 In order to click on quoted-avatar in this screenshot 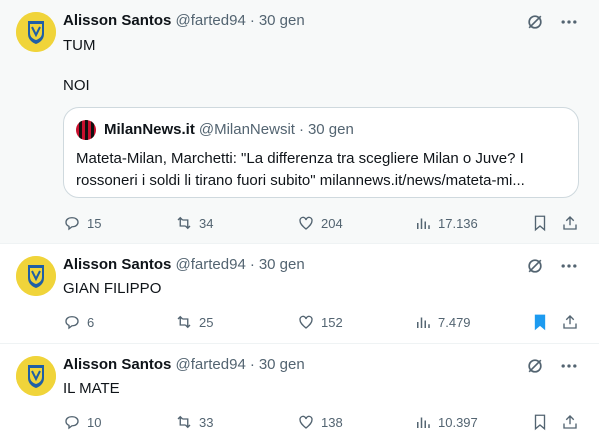, I will do `click(86, 130)`.